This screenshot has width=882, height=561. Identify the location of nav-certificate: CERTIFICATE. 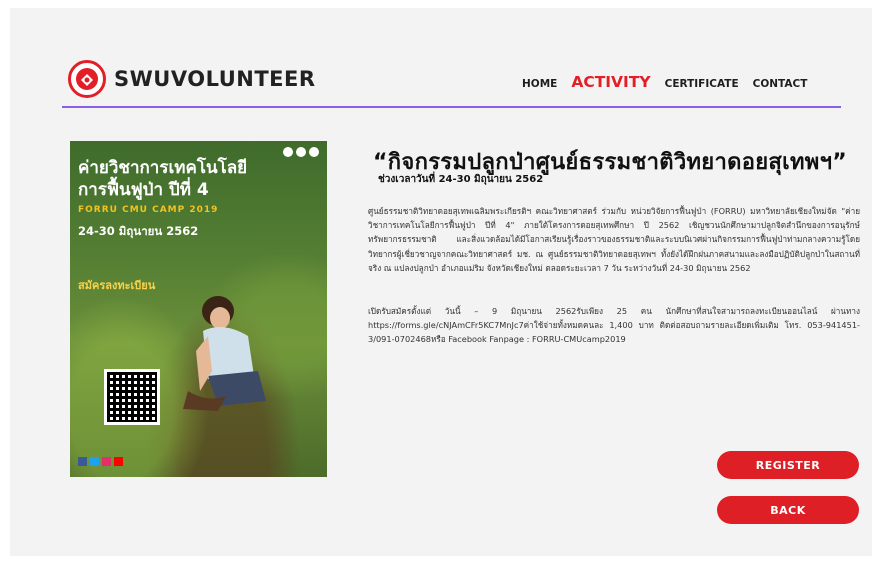
(702, 84).